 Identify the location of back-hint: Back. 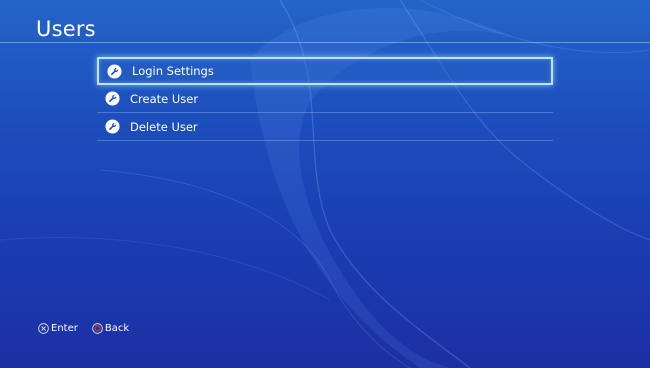
(110, 328).